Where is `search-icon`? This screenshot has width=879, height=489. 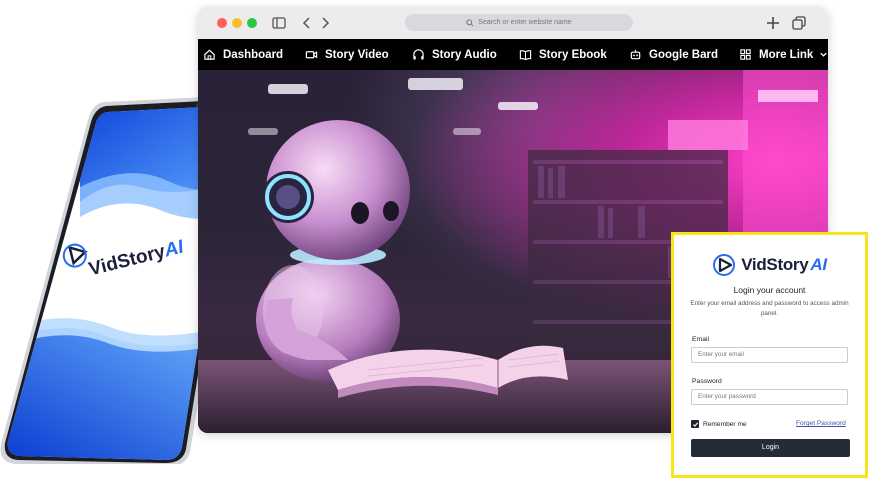
search-icon is located at coordinates (470, 22).